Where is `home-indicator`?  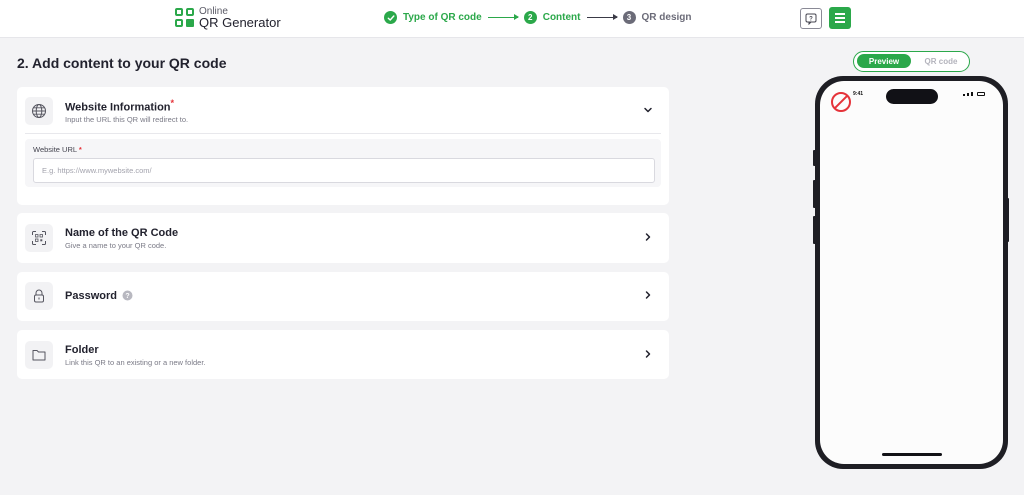 home-indicator is located at coordinates (912, 454).